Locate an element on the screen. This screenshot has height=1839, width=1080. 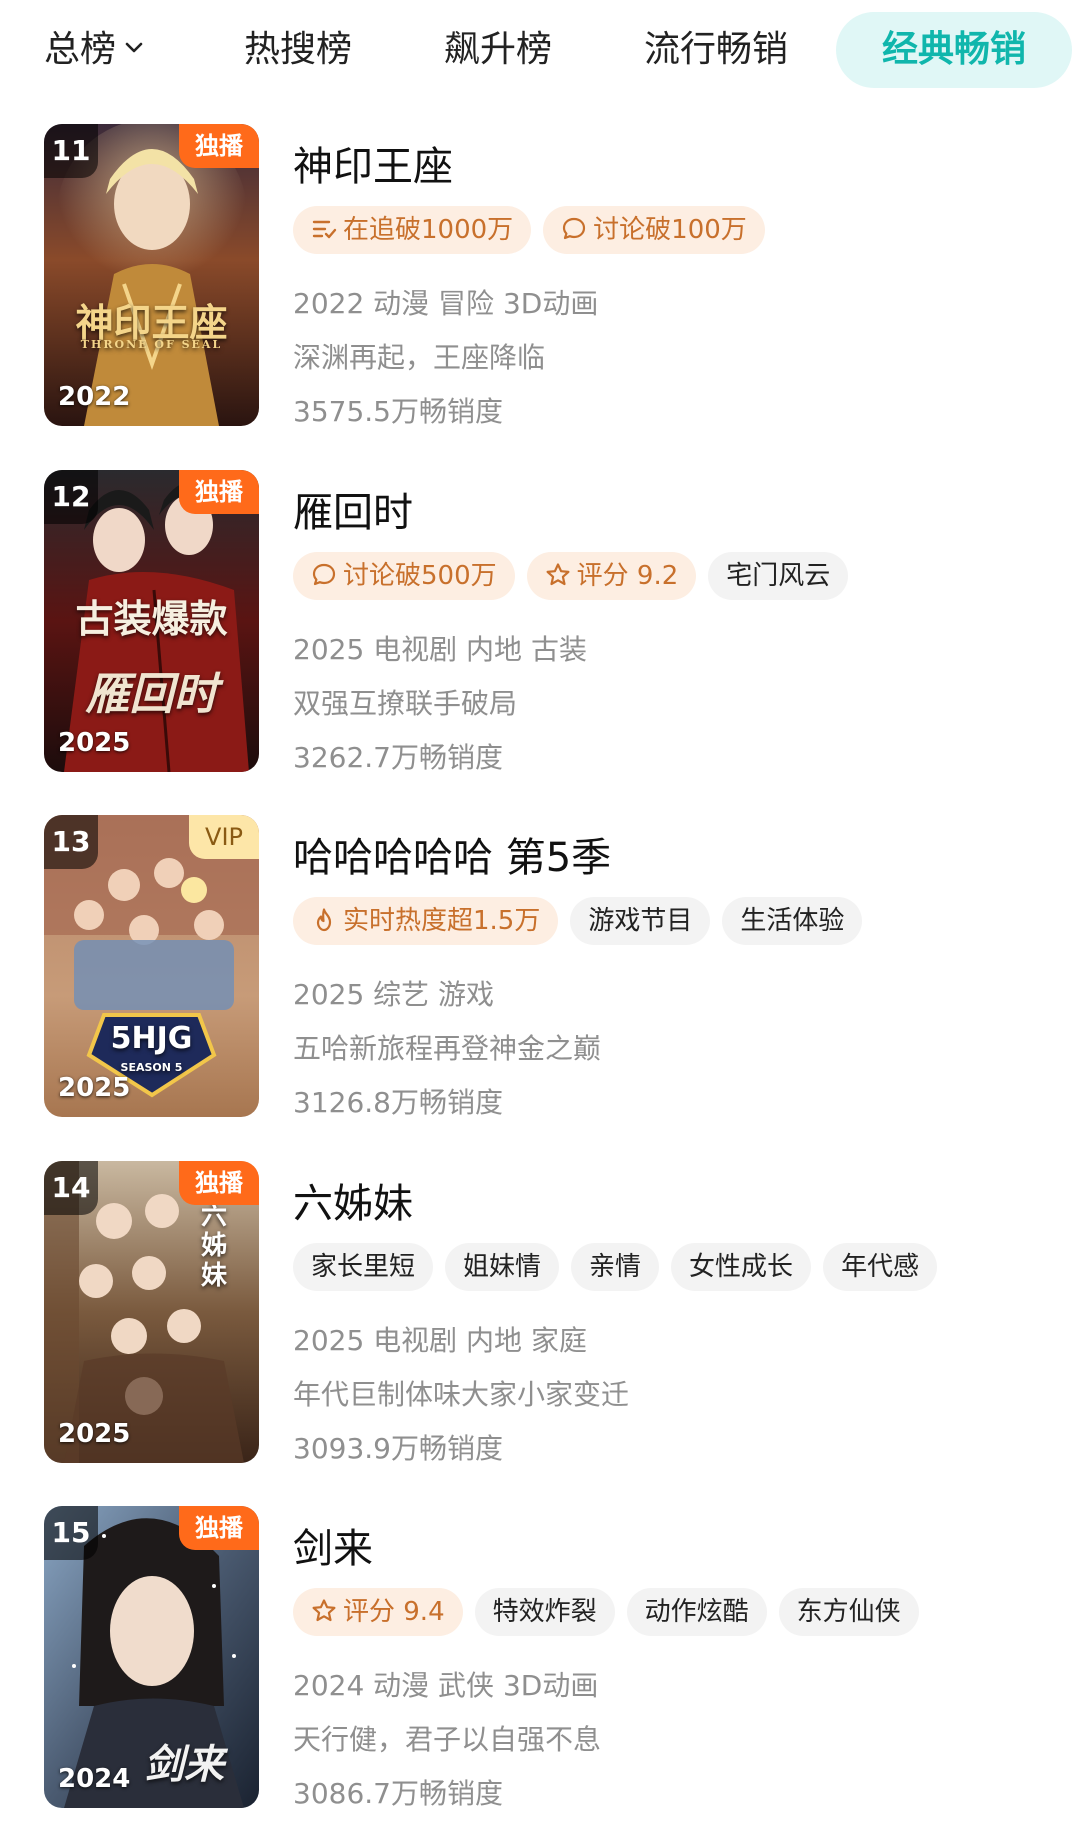
poster-thumbnail: 神印王座 THRONE OF SEAL 11 独播 2022 is located at coordinates (151, 275).